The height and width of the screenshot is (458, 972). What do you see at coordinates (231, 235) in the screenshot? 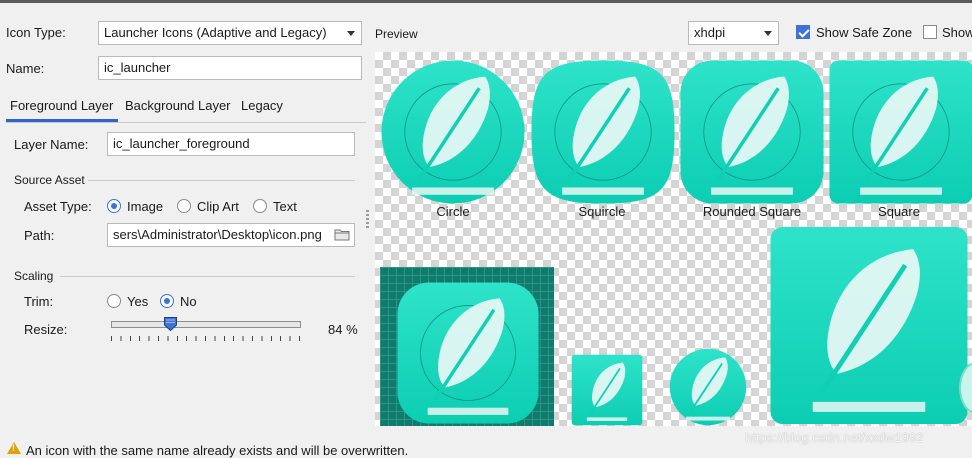
I see `path-input: sers\Administrator\Desktop\icon.png` at bounding box center [231, 235].